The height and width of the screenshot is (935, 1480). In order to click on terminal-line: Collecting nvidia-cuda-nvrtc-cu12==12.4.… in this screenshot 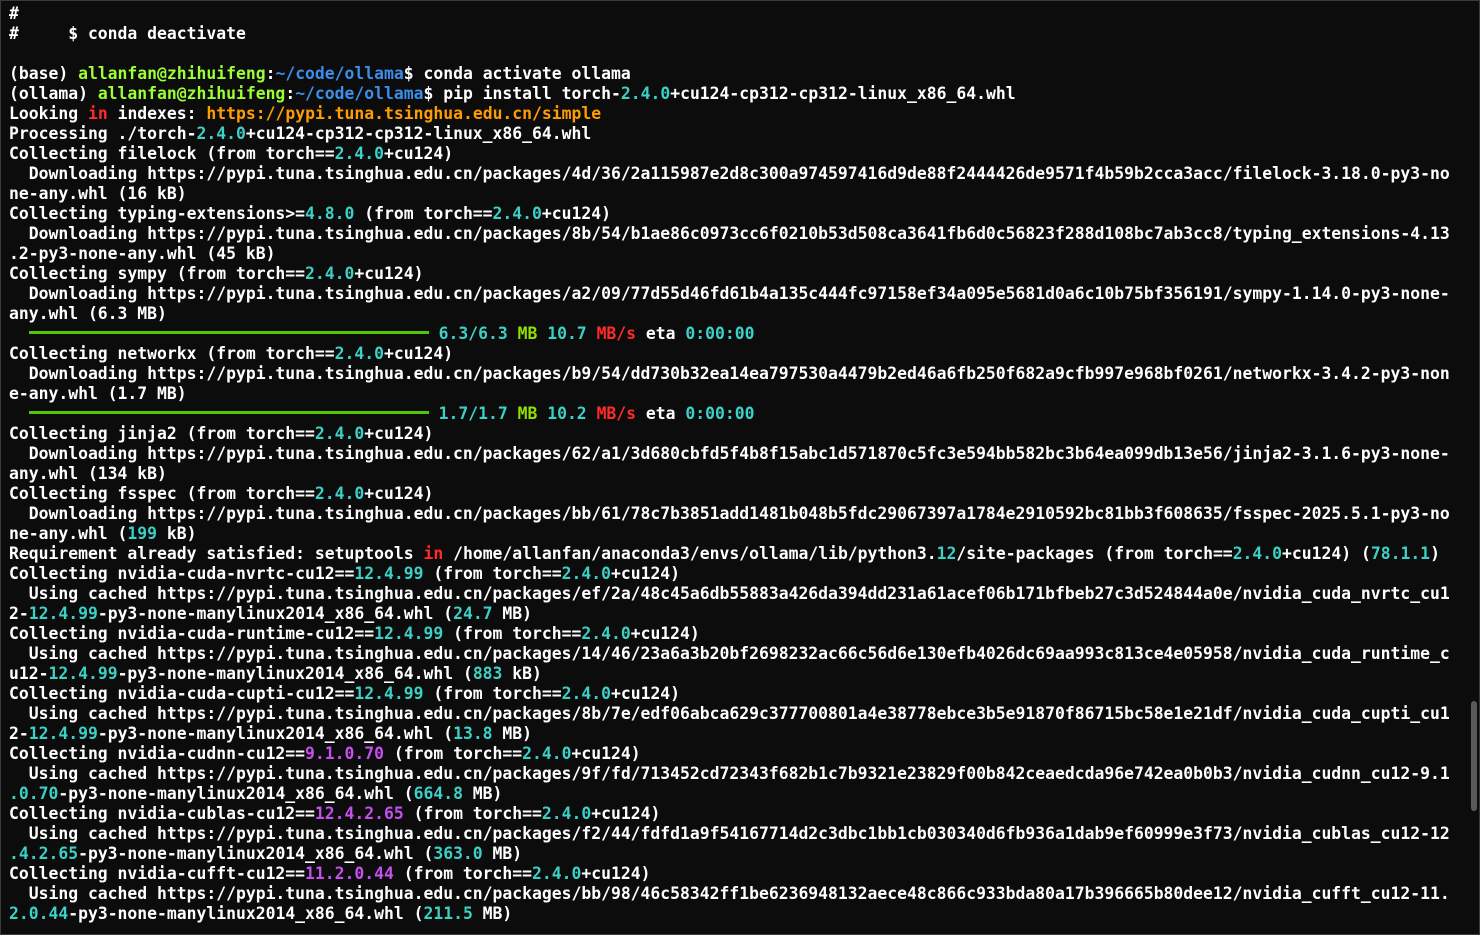, I will do `click(738, 574)`.